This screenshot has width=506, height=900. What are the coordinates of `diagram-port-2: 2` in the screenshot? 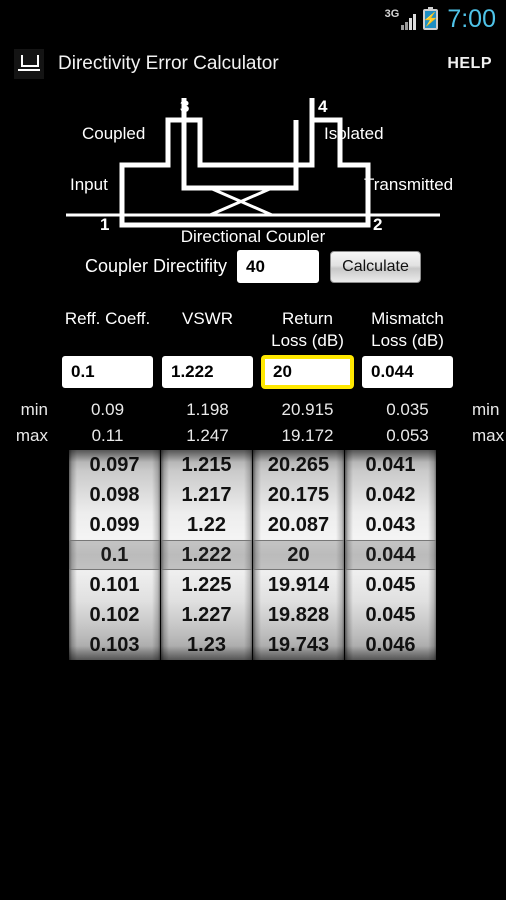 It's located at (377, 224).